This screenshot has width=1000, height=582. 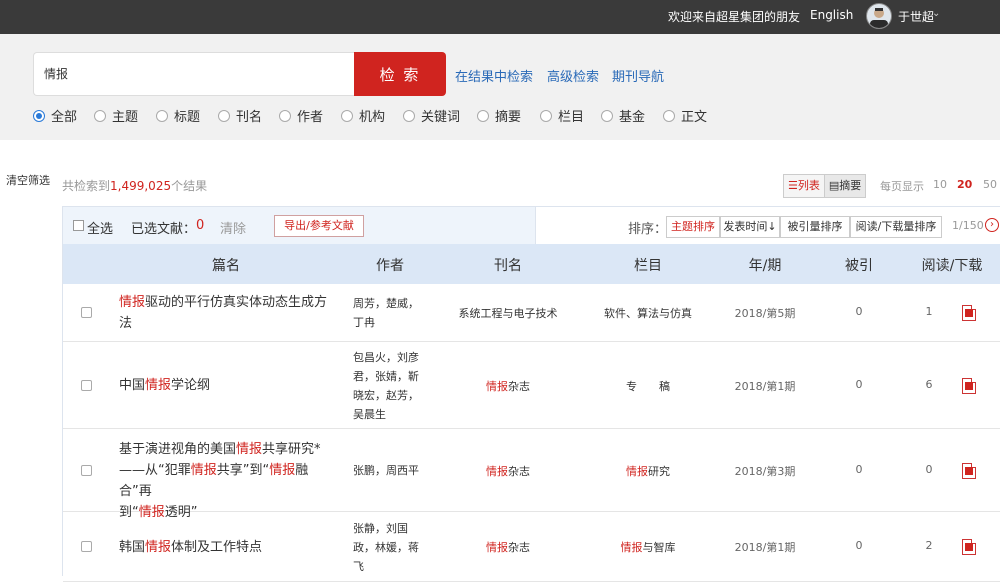 I want to click on author-line: 张鹏，周西平, so click(x=393, y=470).